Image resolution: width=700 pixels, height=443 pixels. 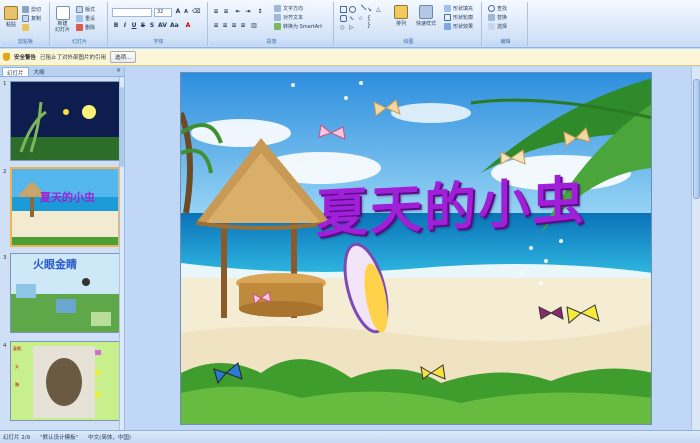 I want to click on language-indicator: 中文(简体，中国), so click(x=109, y=437).